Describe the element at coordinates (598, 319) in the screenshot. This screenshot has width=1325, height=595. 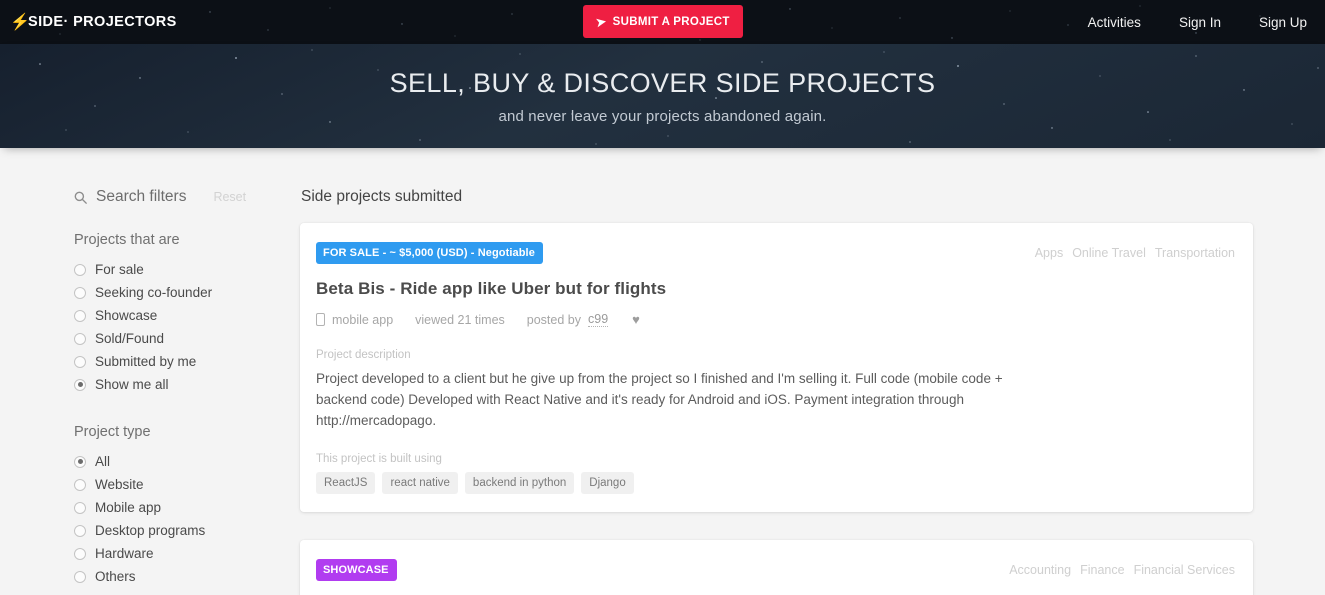
I see `author-link: c99` at that location.